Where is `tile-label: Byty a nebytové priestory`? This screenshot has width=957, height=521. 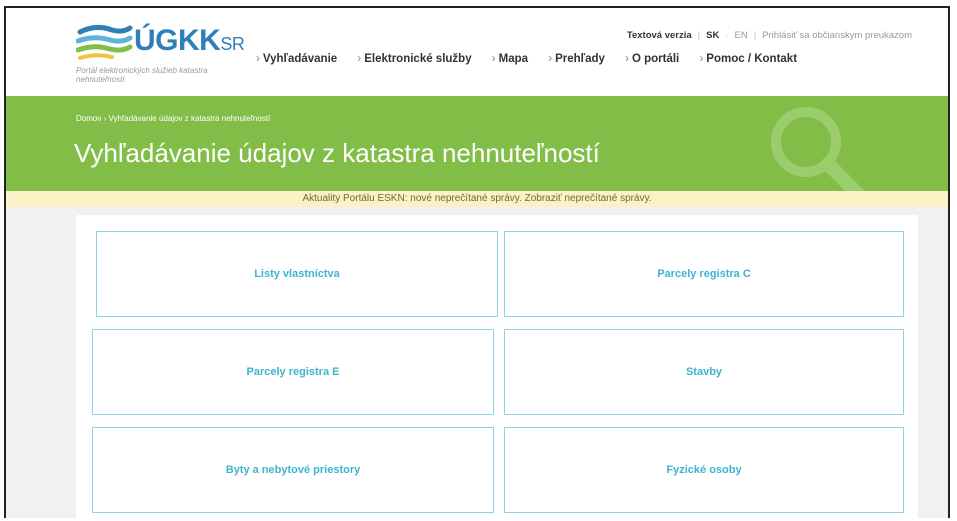
tile-label: Byty a nebytové priestory is located at coordinates (293, 470).